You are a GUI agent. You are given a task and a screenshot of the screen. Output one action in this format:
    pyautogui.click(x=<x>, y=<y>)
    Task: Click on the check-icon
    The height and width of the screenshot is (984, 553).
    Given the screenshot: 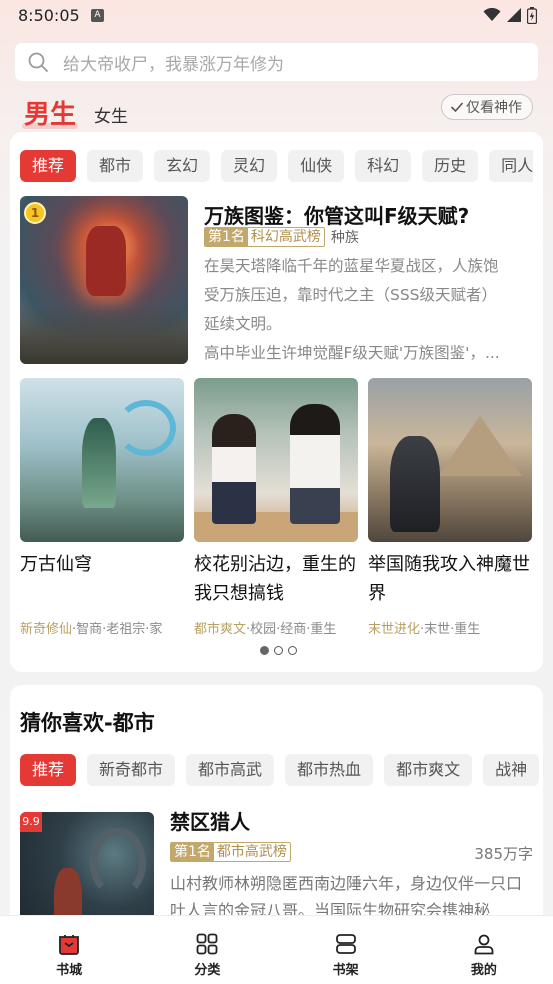 What is the action you would take?
    pyautogui.click(x=457, y=107)
    